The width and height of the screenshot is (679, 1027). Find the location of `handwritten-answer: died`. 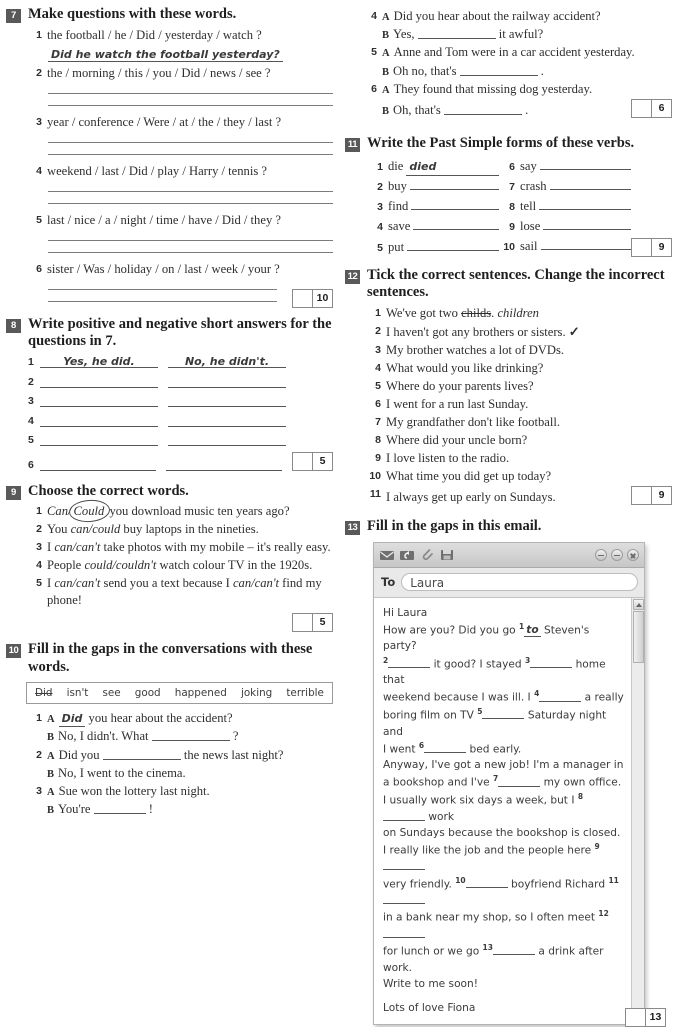

handwritten-answer: died is located at coordinates (452, 167).